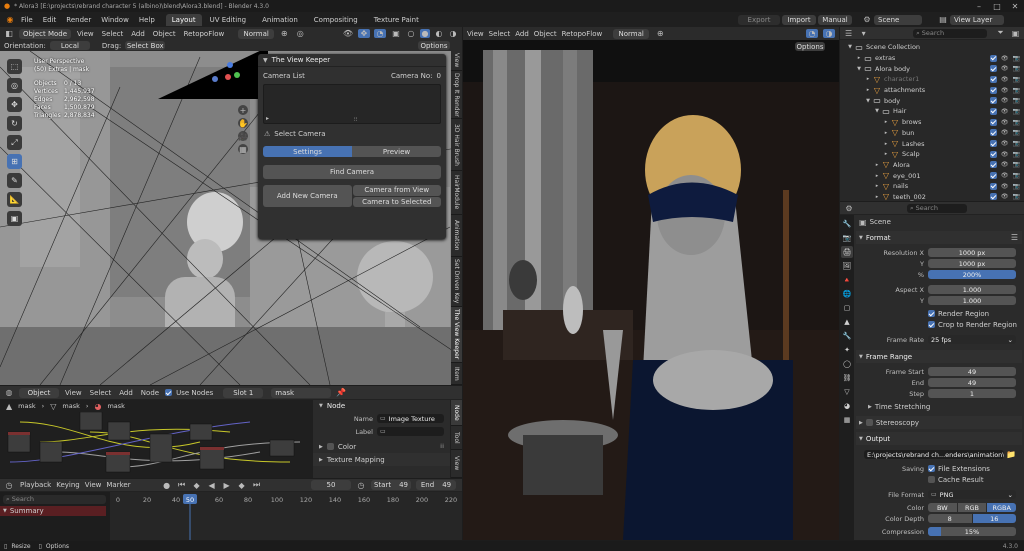  Describe the element at coordinates (932, 186) in the screenshot. I see `outliner-item: ▸ ▽ nails 👁 📷` at that location.